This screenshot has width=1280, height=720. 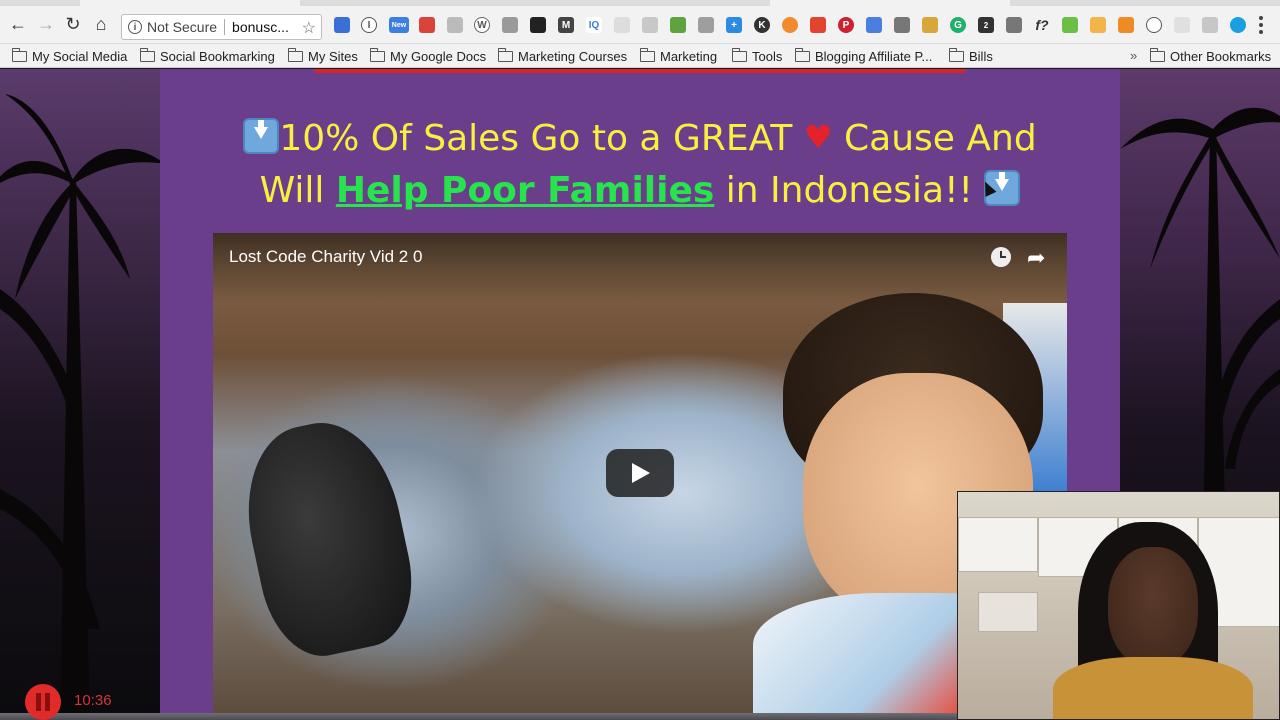 What do you see at coordinates (510, 25) in the screenshot?
I see `code-icon` at bounding box center [510, 25].